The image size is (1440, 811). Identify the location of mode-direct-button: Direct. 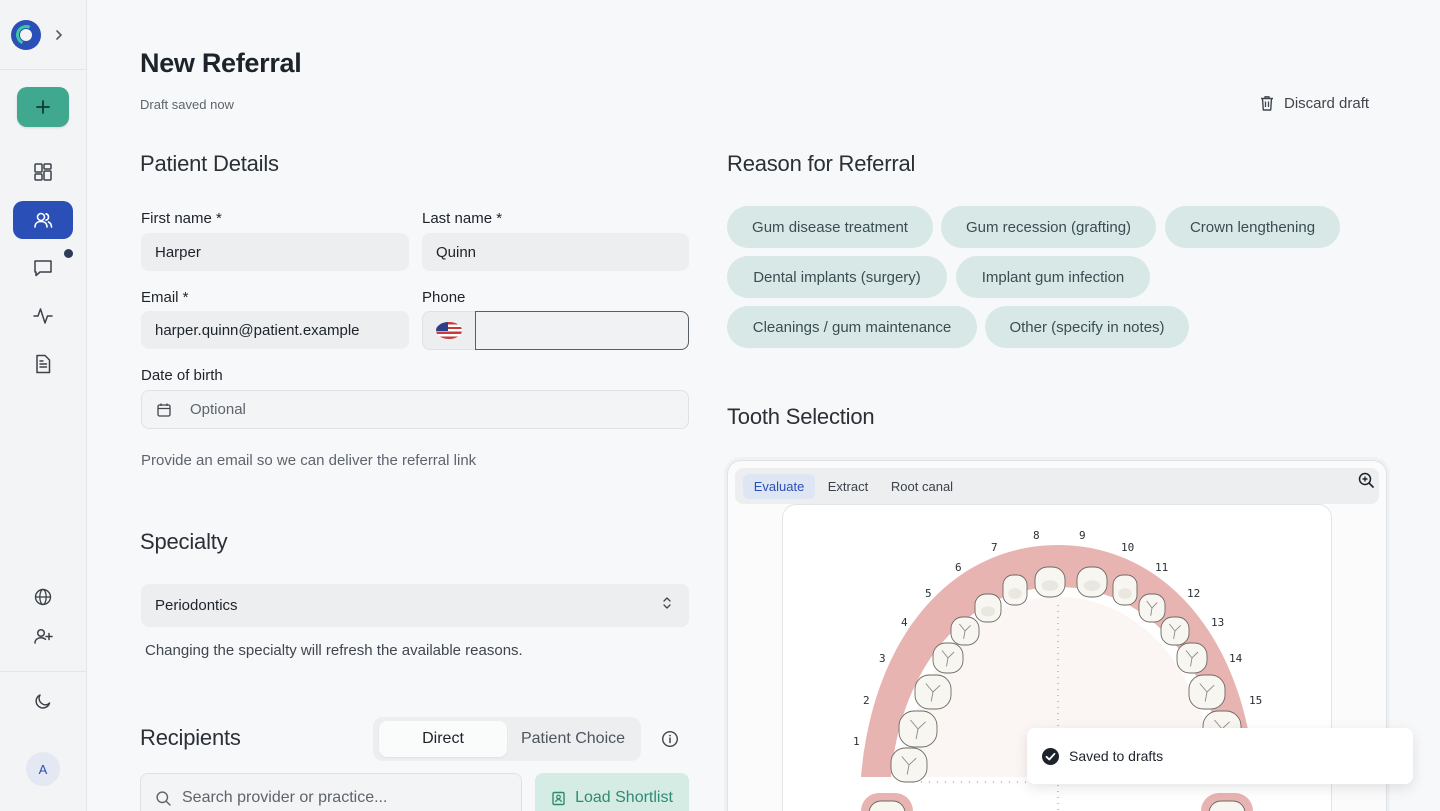
(443, 739).